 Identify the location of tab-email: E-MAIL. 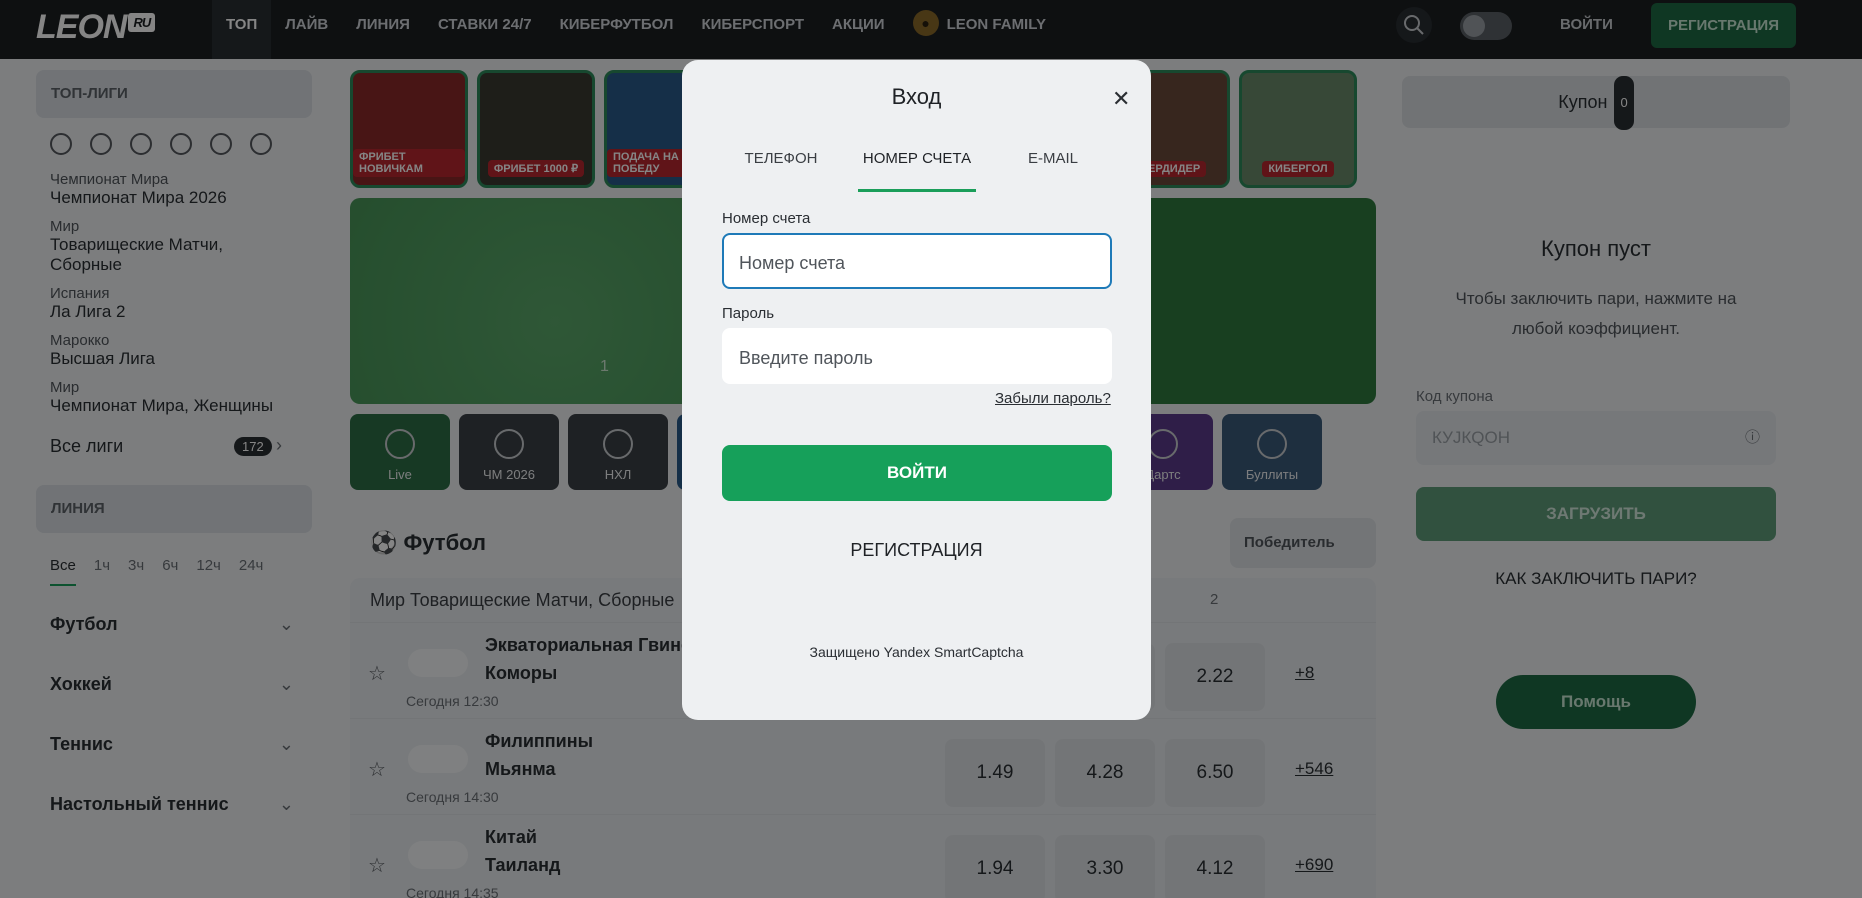
(1053, 171).